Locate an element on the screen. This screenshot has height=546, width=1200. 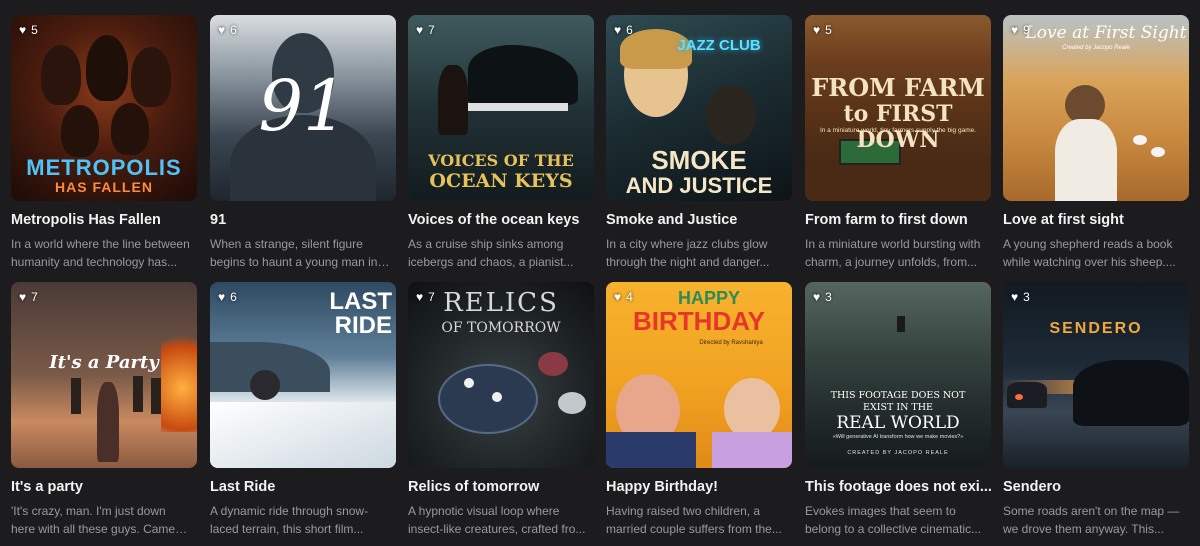
like-count: ♥ 9 is located at coordinates (1020, 30).